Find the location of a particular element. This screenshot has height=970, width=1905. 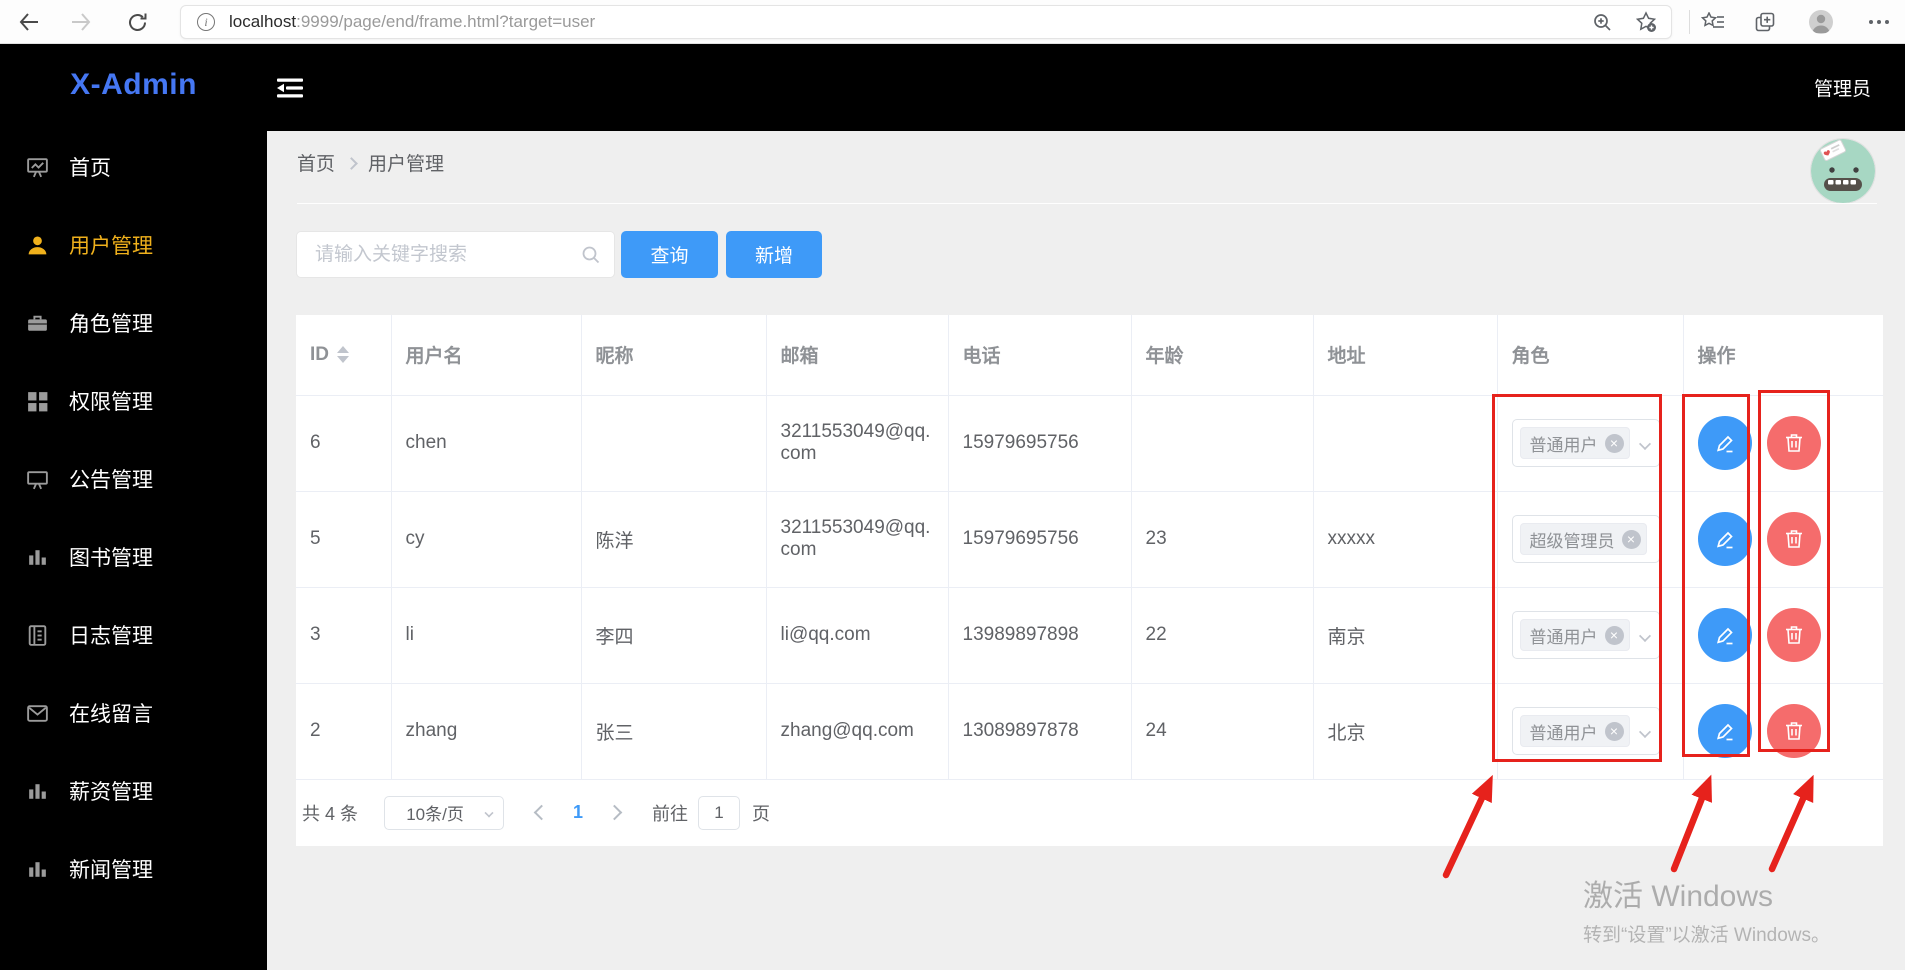

page-size-select: 10条/页 is located at coordinates (444, 812).